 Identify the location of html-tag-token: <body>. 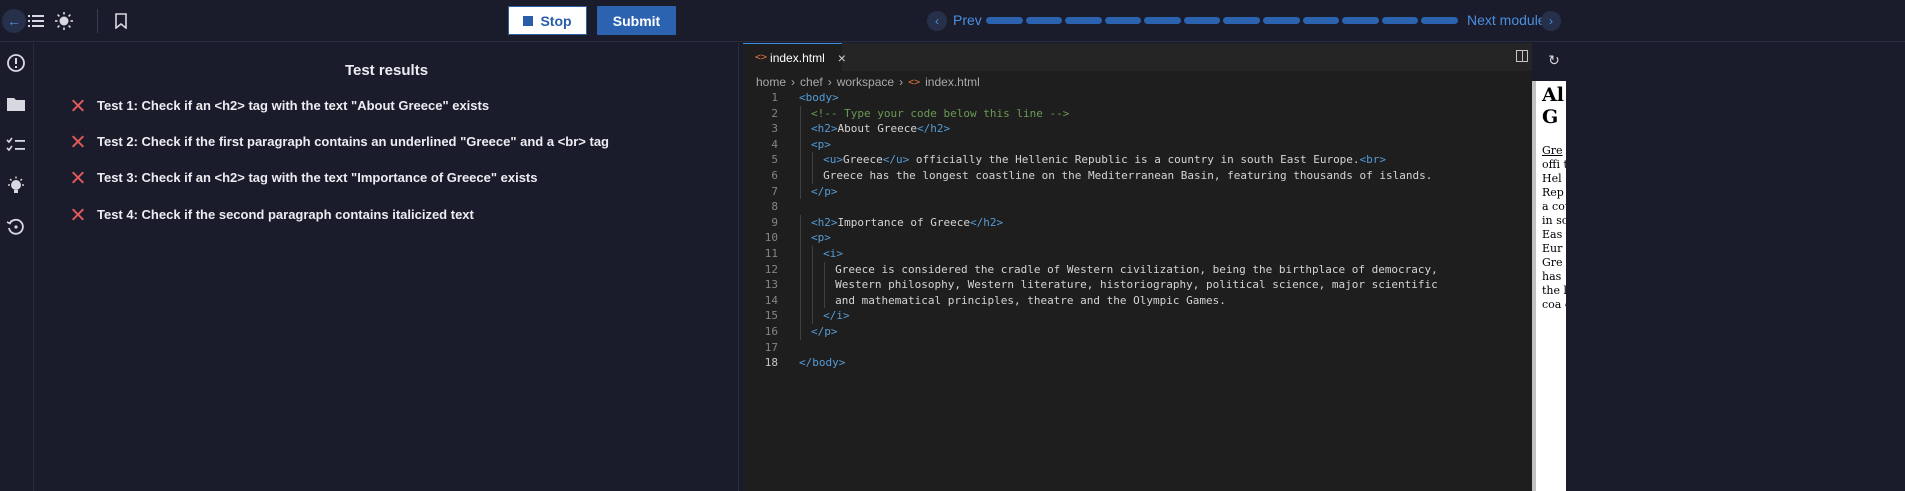
(819, 97).